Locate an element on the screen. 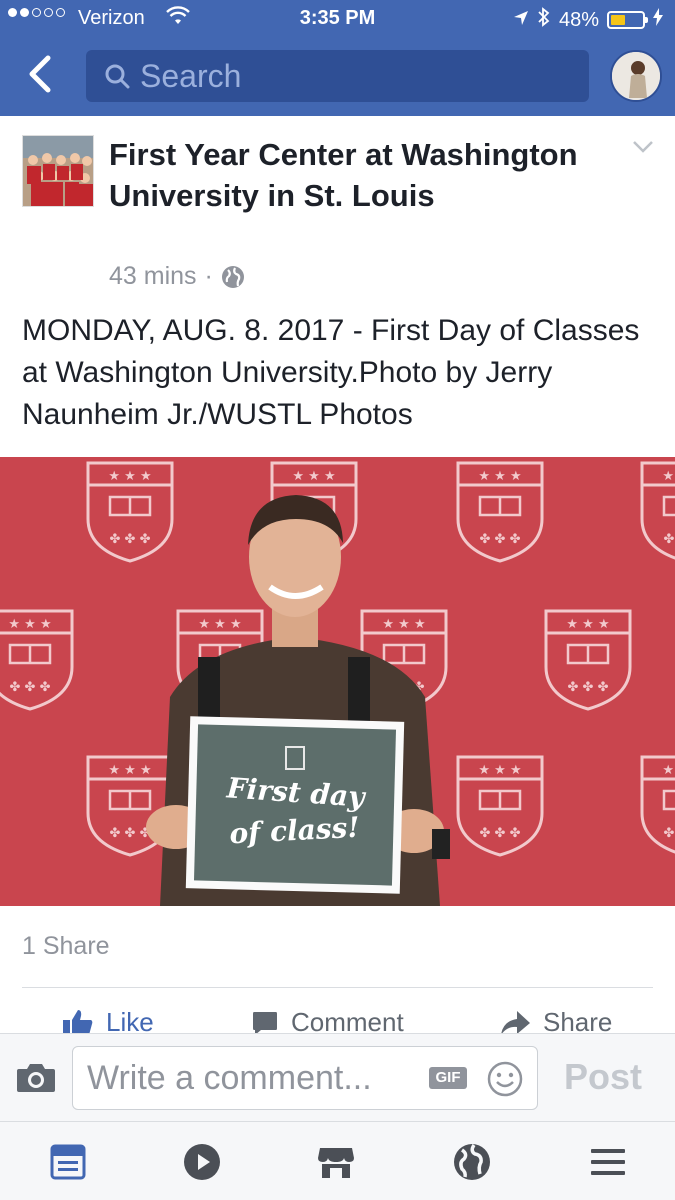  emoji-button is located at coordinates (505, 1081).